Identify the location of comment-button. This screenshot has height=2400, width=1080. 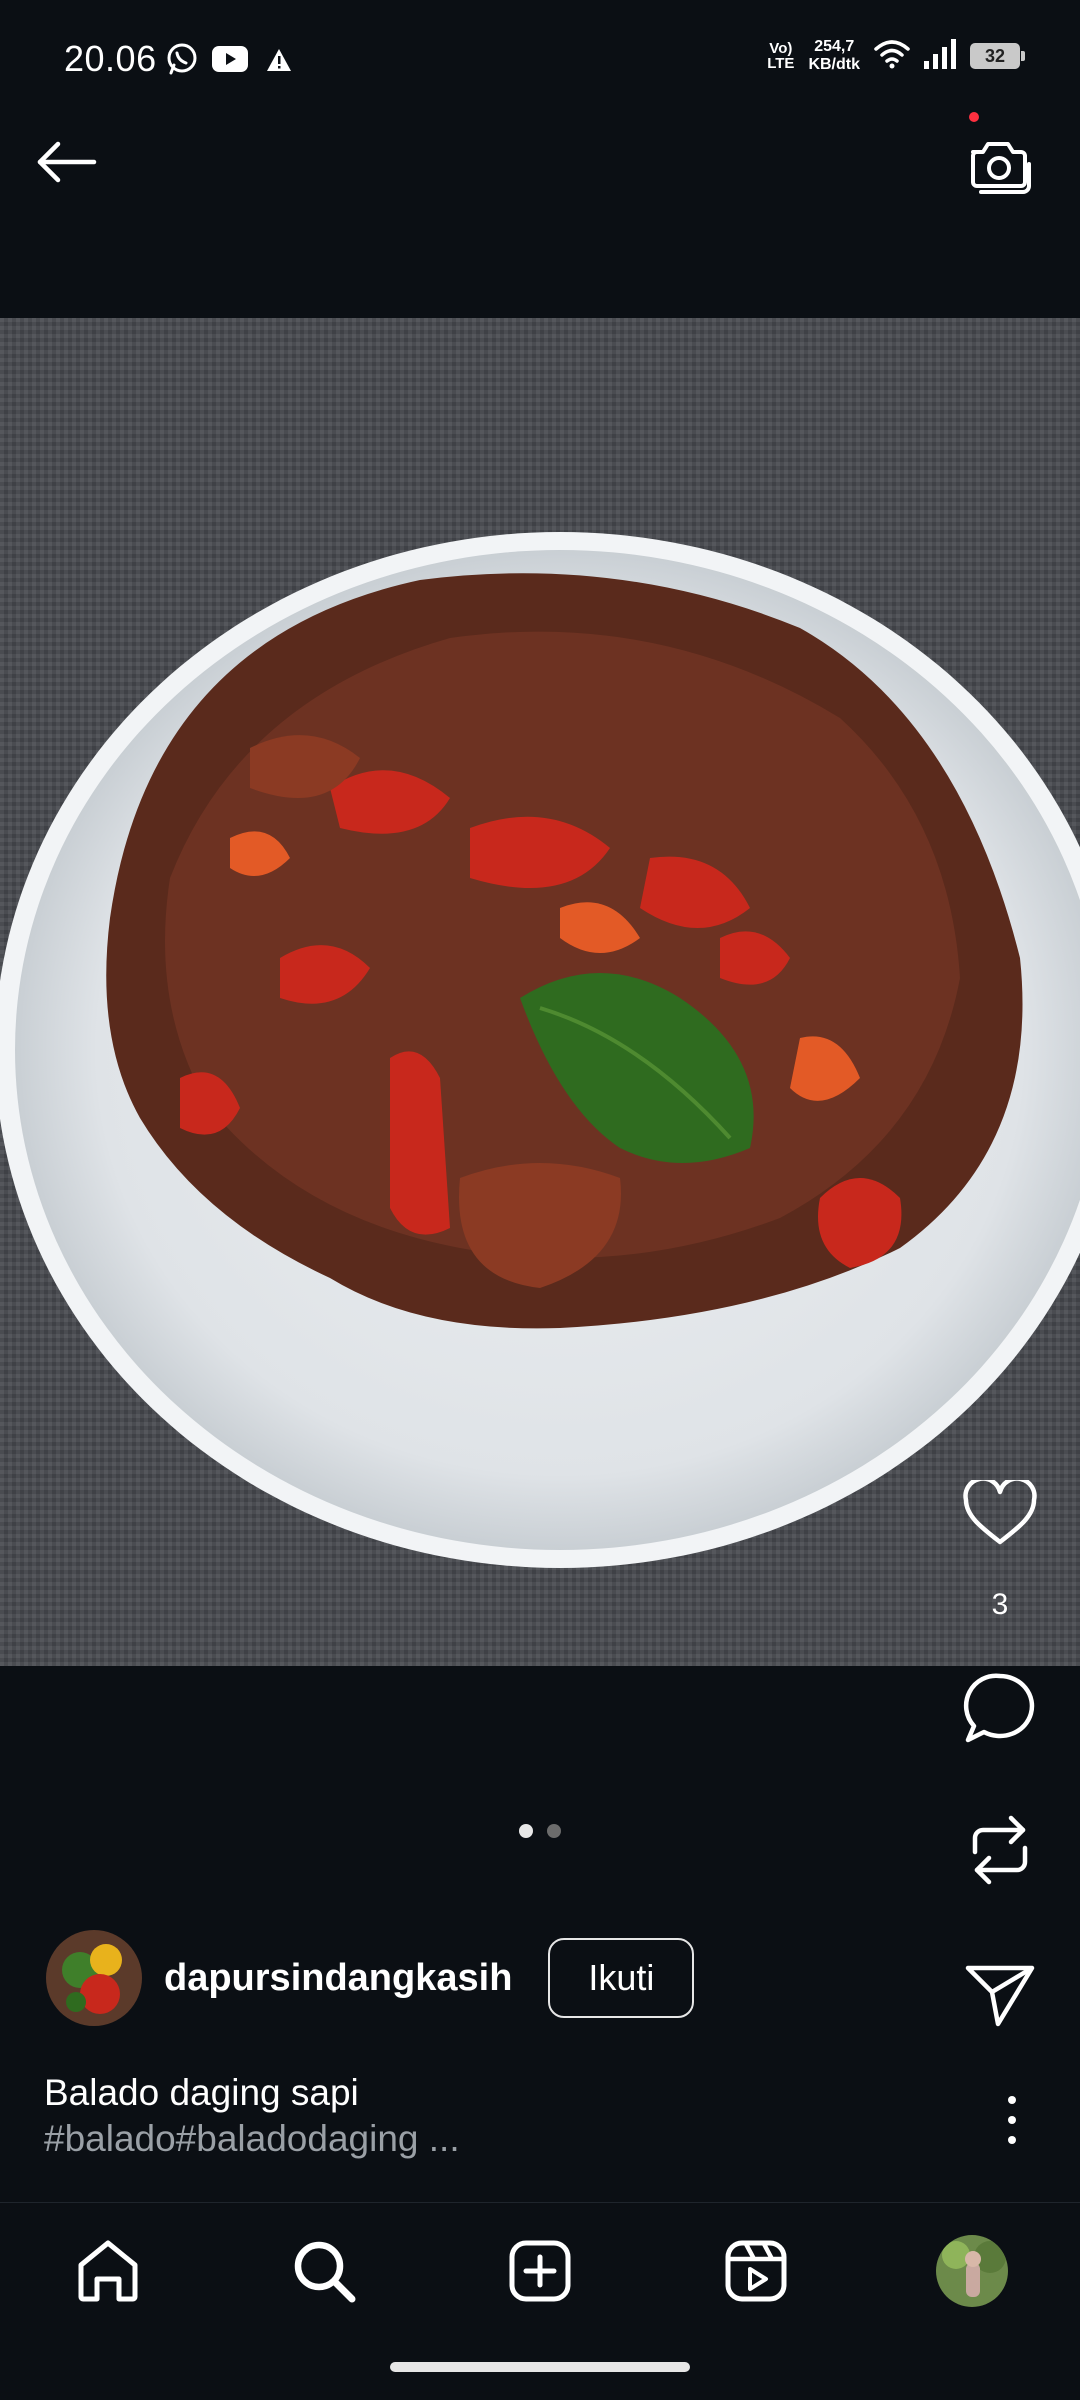
(1000, 1708).